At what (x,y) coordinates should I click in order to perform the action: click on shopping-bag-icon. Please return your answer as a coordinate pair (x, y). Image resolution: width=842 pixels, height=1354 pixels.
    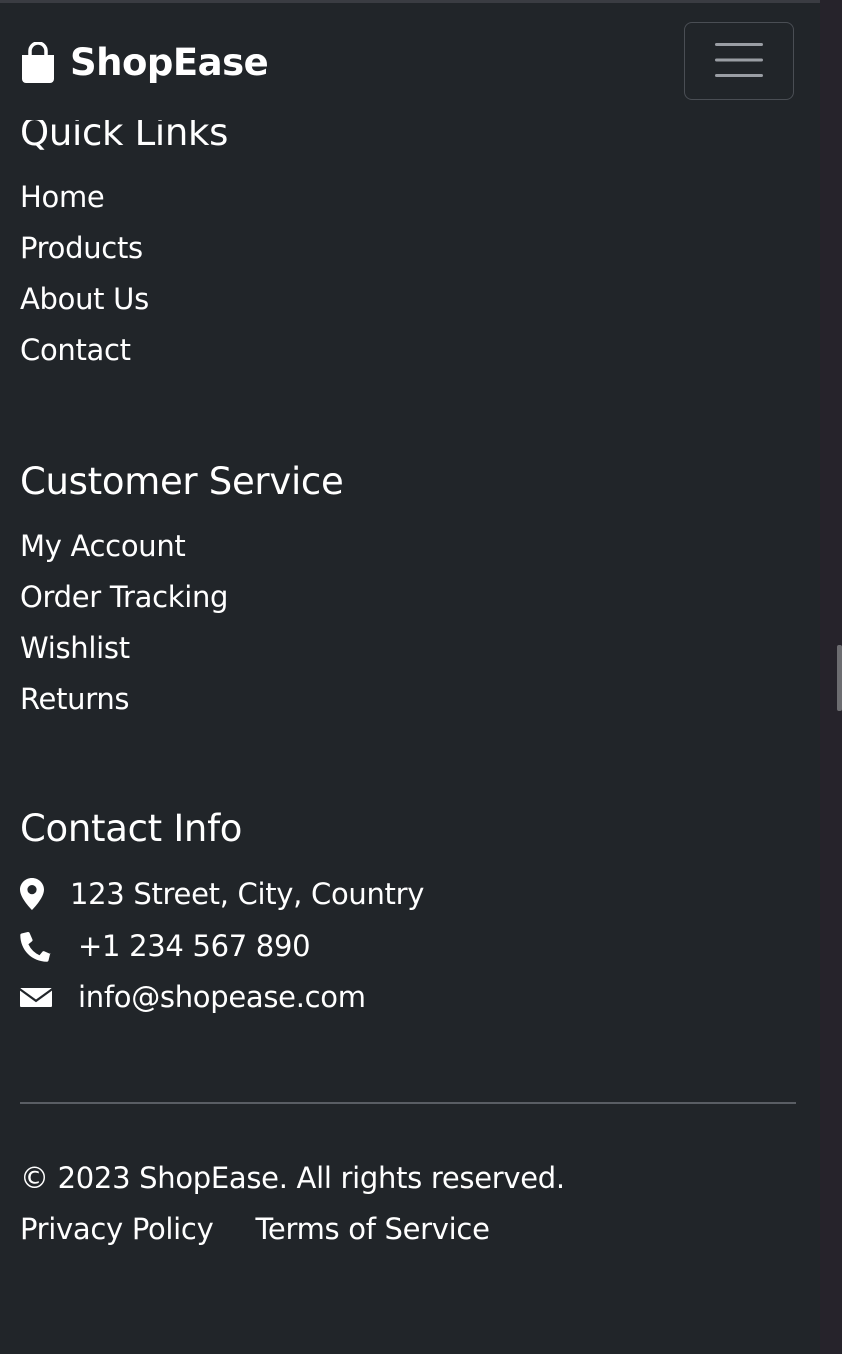
    Looking at the image, I should click on (38, 62).